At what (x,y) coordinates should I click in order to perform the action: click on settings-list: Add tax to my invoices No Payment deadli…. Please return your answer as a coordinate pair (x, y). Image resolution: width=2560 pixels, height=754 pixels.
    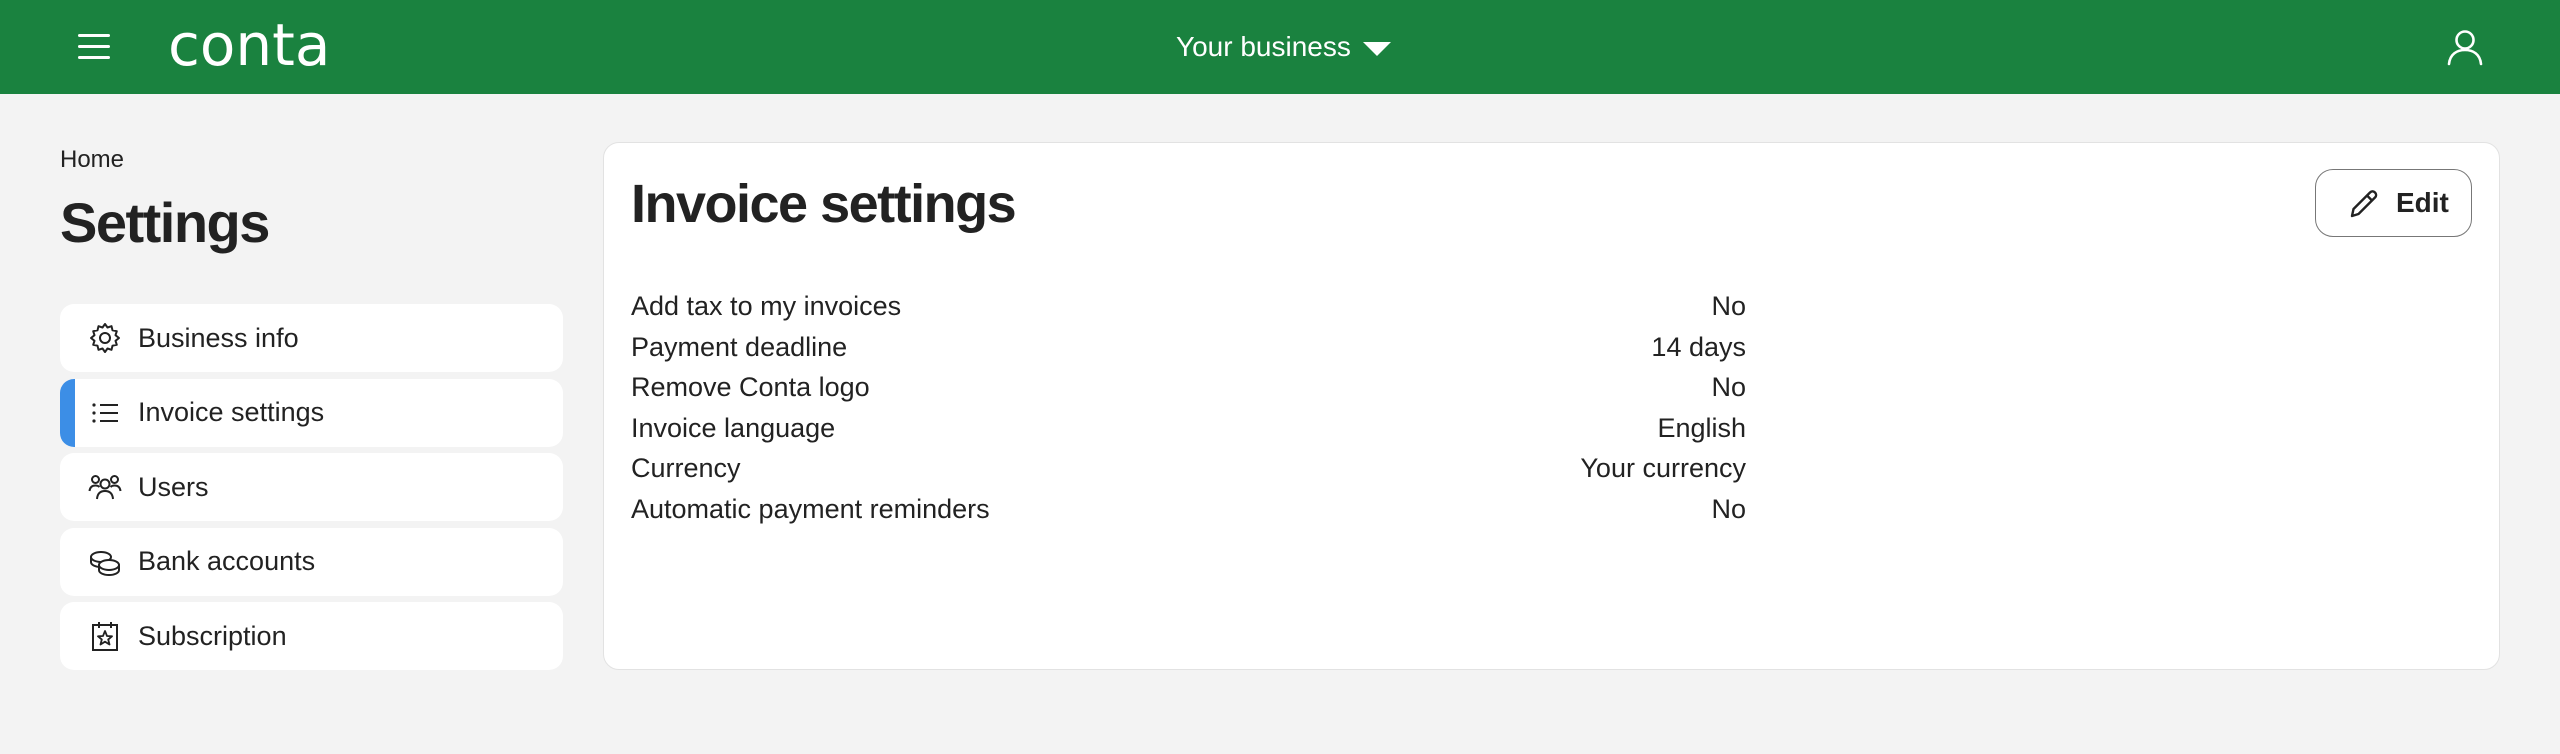
    Looking at the image, I should click on (1188, 413).